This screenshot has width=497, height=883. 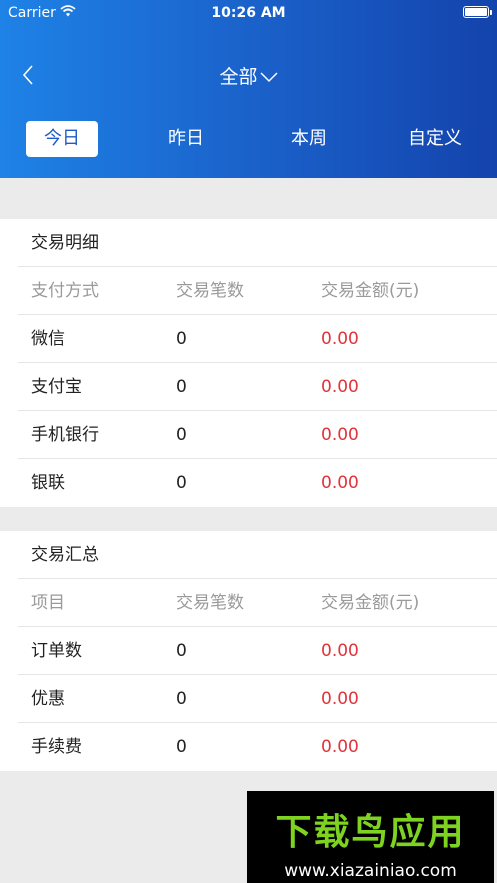 I want to click on nav-title-dropdown: 全部, so click(x=248, y=75).